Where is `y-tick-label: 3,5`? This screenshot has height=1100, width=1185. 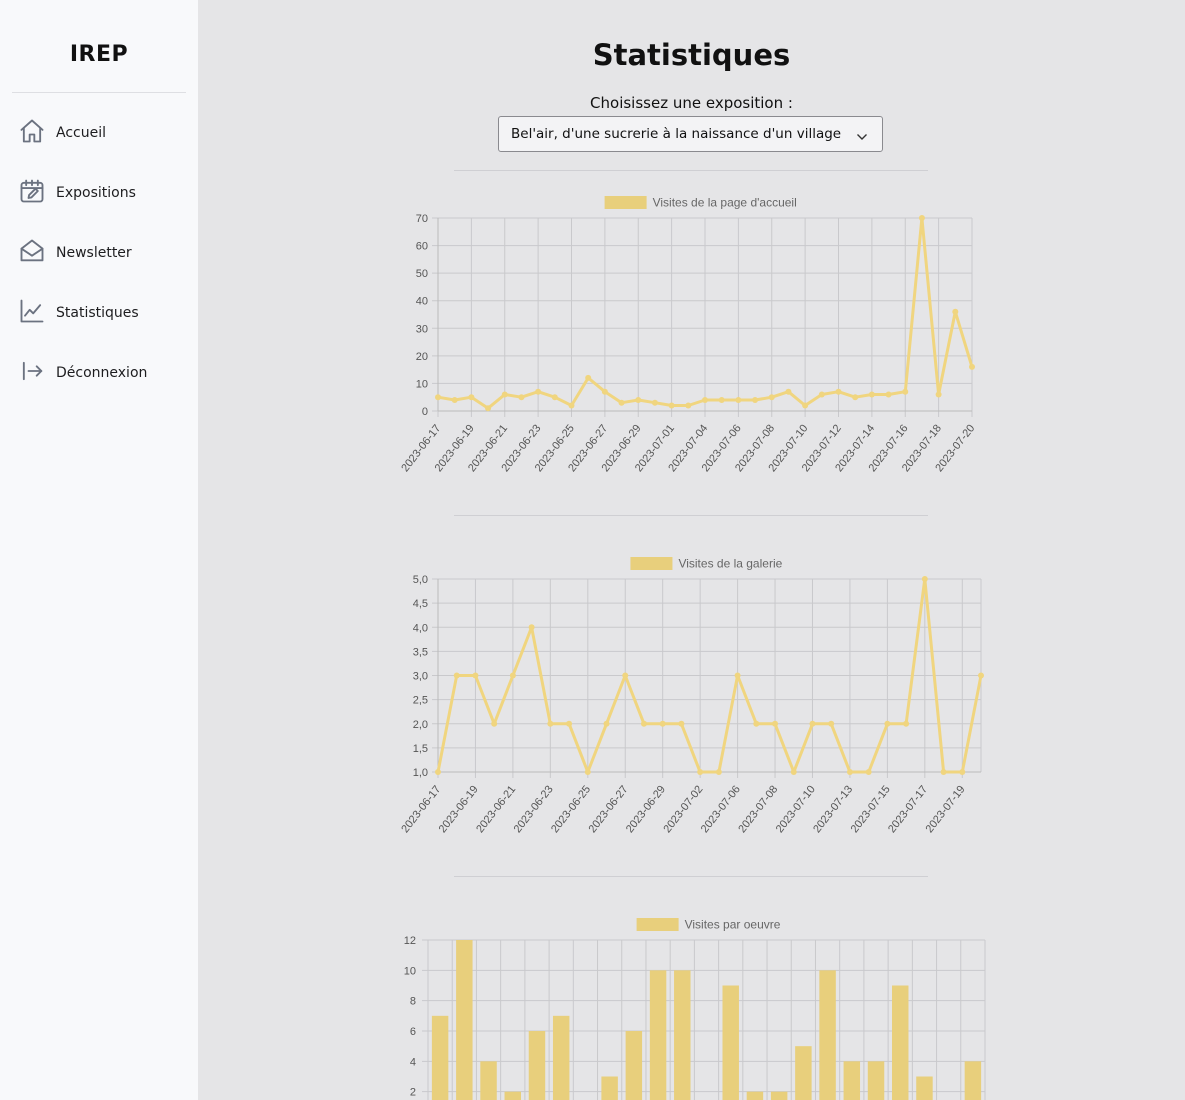
y-tick-label: 3,5 is located at coordinates (420, 652).